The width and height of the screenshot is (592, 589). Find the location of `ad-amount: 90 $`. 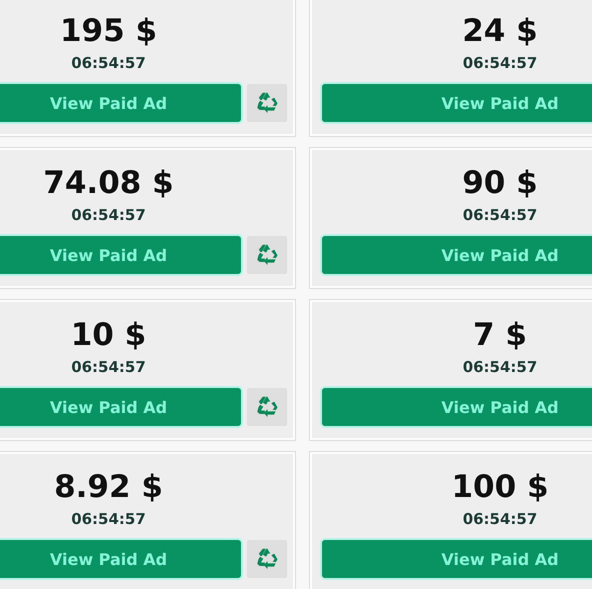

ad-amount: 90 $ is located at coordinates (500, 183).